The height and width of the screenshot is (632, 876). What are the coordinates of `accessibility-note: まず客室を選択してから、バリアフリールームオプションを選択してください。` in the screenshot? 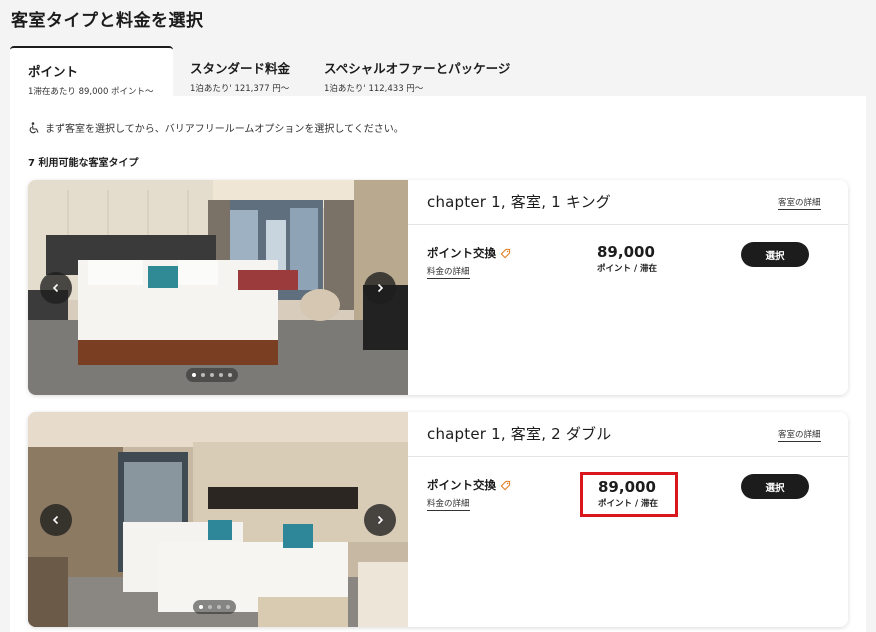 It's located at (216, 127).